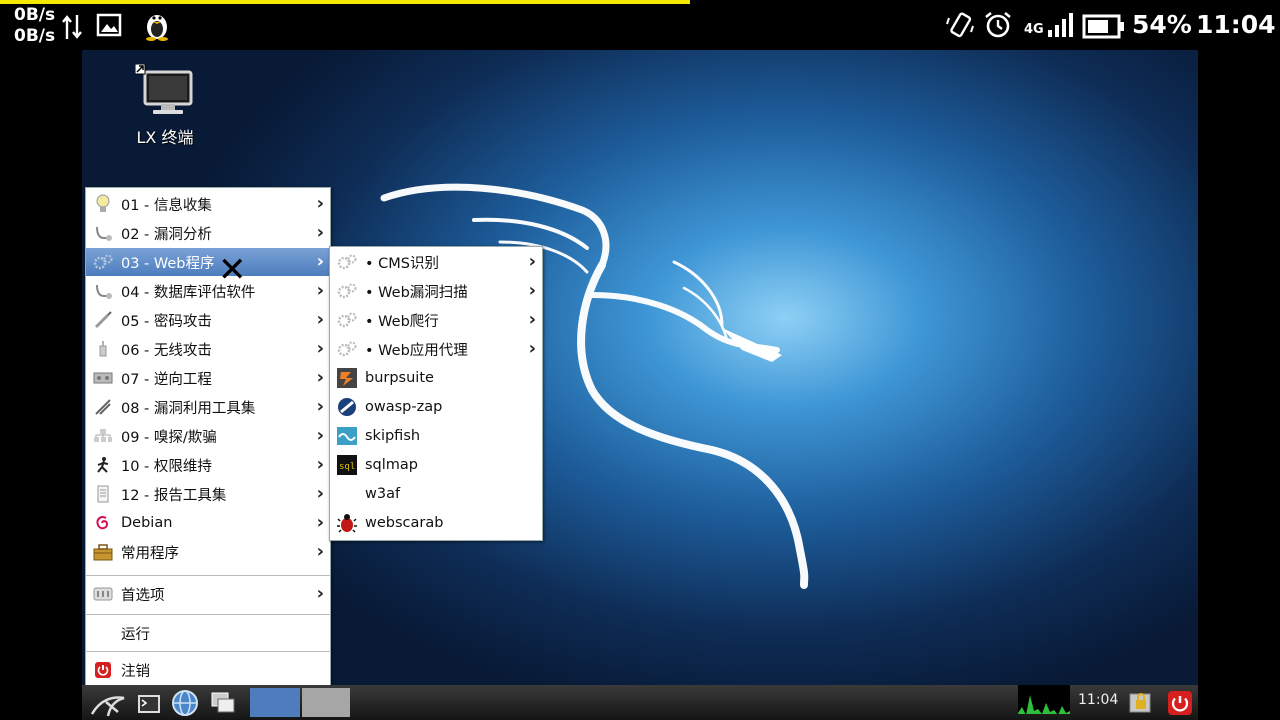  I want to click on menu-item-accessories: 常用程序 ›, so click(208, 552).